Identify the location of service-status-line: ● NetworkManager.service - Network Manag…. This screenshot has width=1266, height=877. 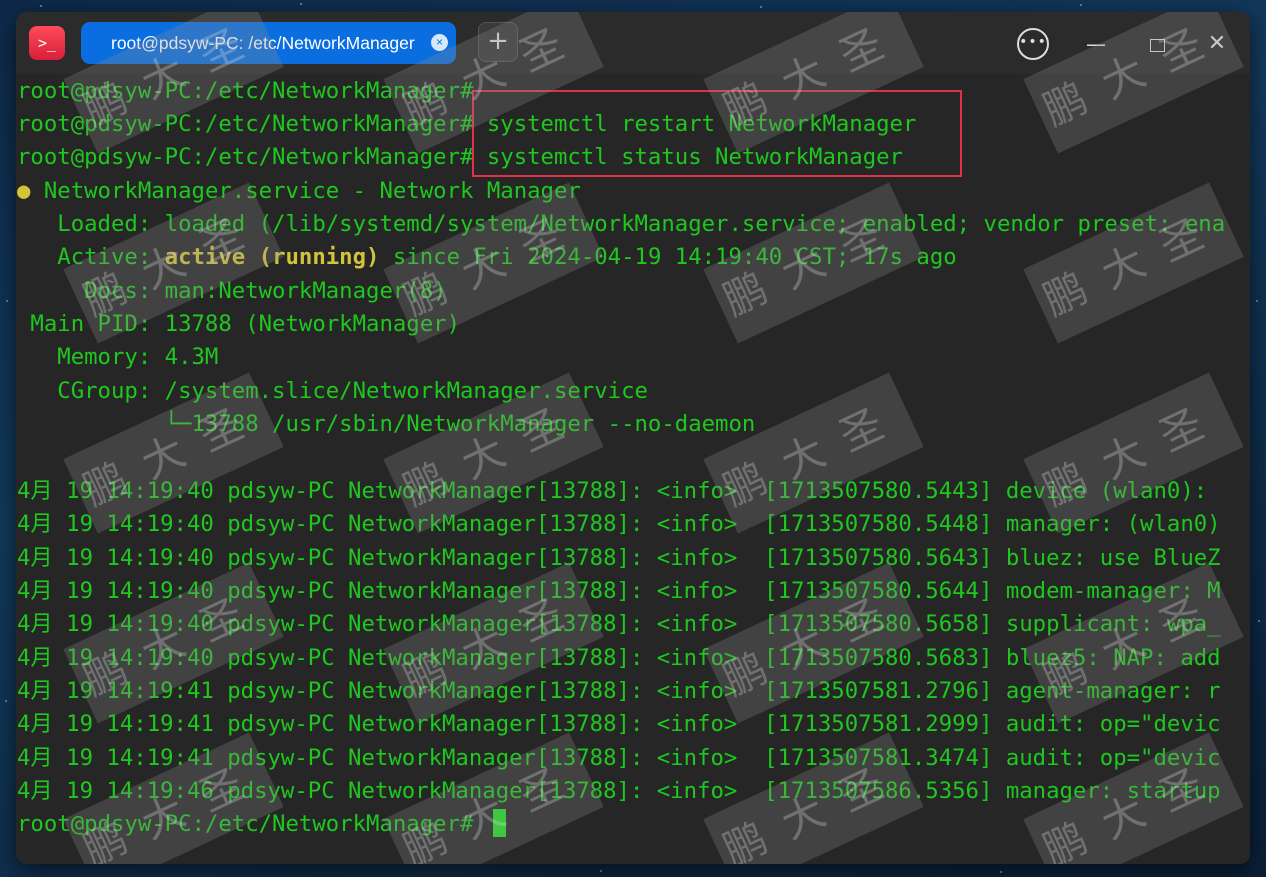
(299, 191).